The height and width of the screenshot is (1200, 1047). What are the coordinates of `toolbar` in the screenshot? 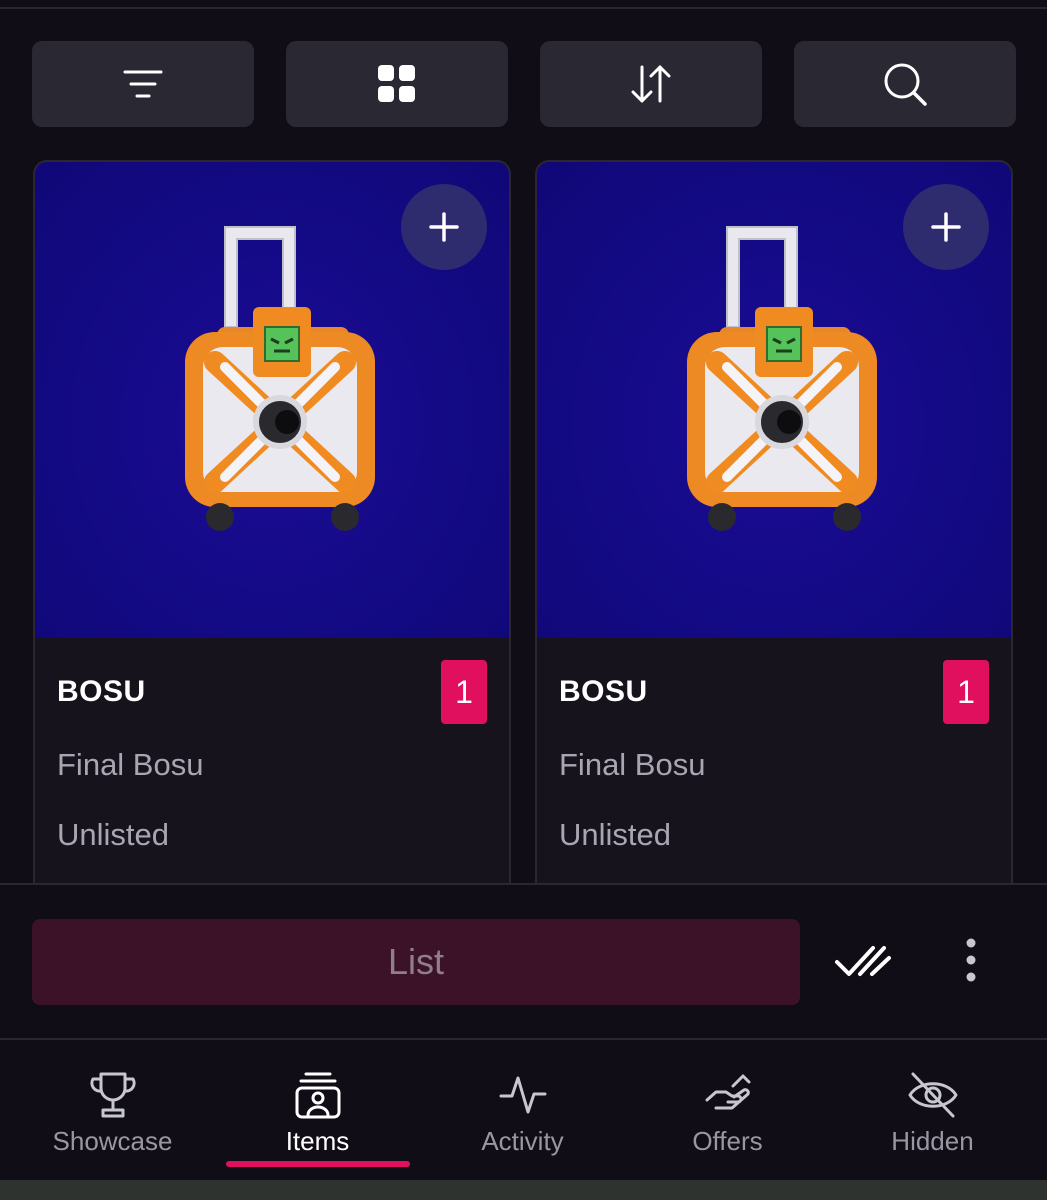 It's located at (524, 84).